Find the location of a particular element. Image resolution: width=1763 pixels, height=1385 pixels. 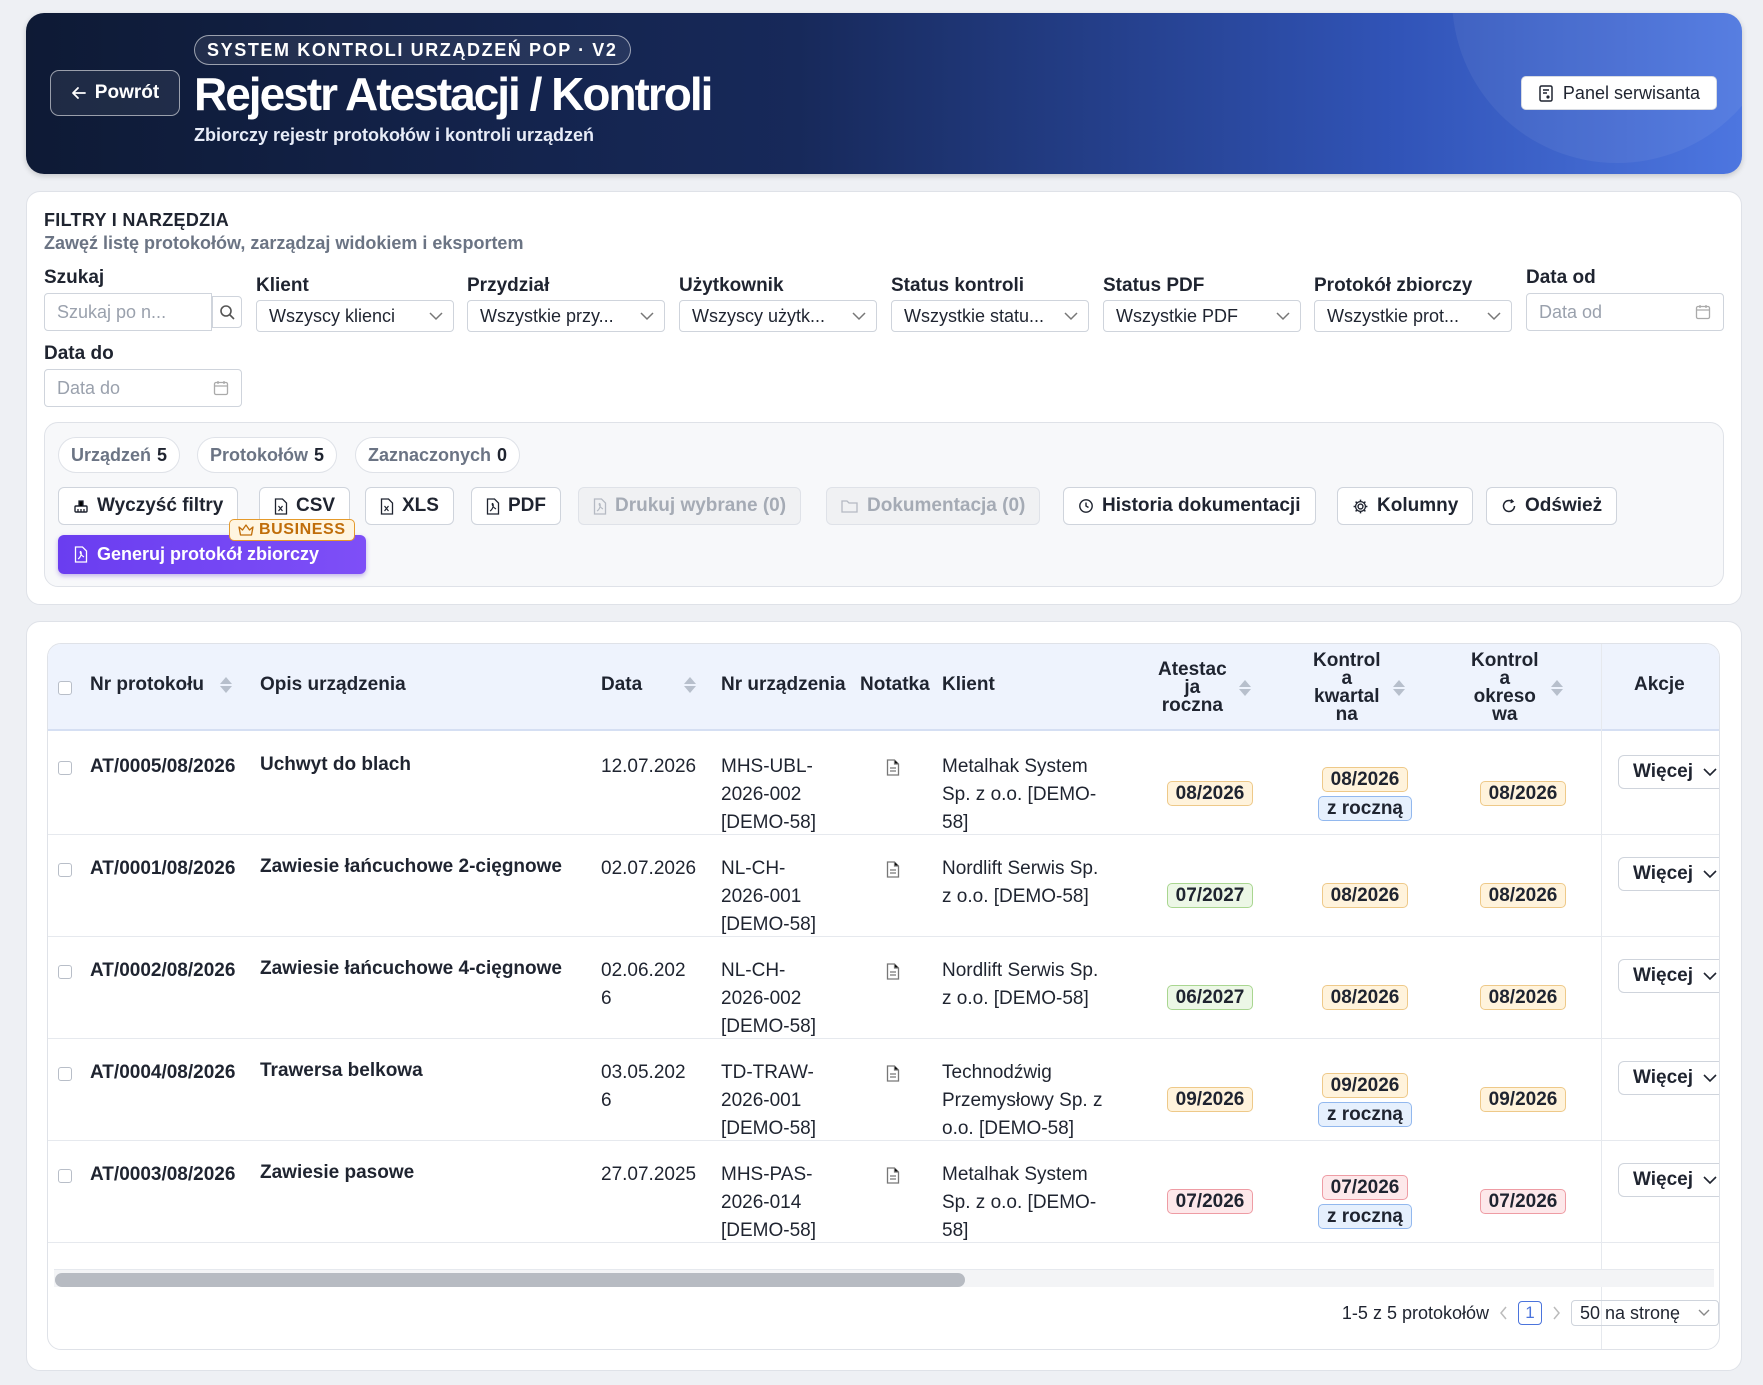

device-number-line: [DEMO-58] is located at coordinates (769, 1026).